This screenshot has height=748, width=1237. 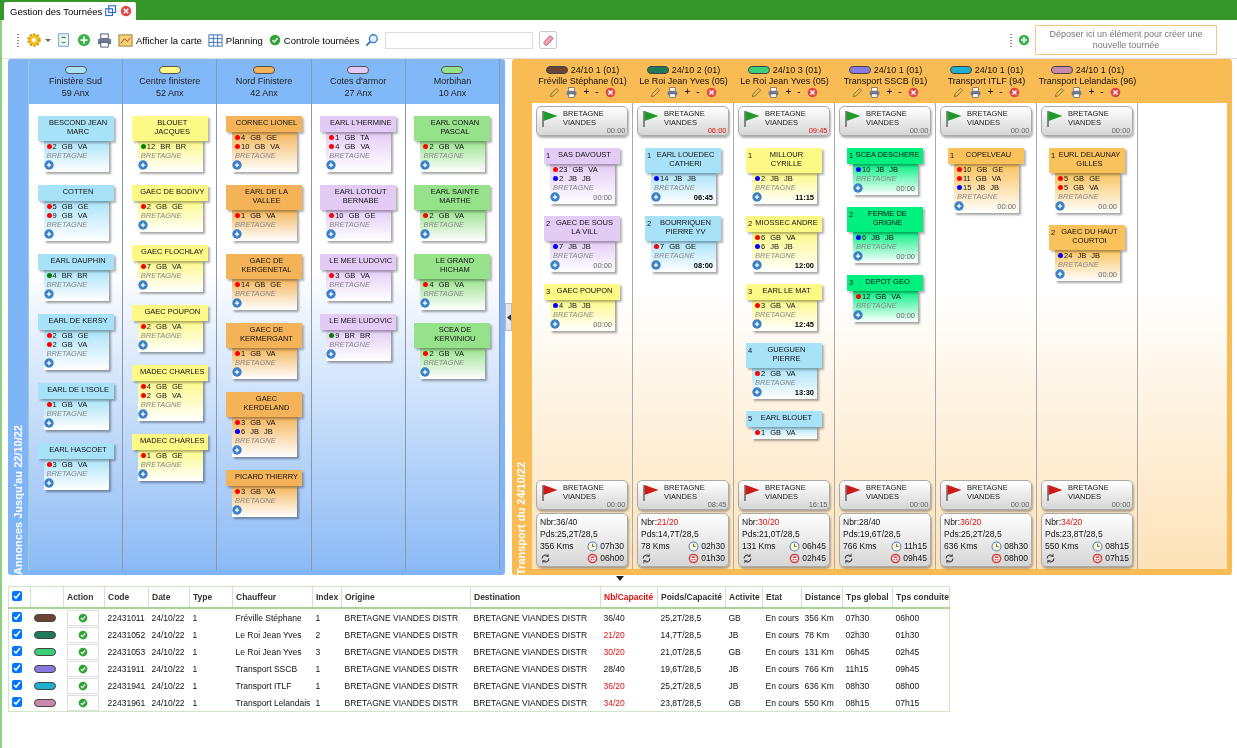 I want to click on collapse-arrow-icon, so click(x=619, y=578).